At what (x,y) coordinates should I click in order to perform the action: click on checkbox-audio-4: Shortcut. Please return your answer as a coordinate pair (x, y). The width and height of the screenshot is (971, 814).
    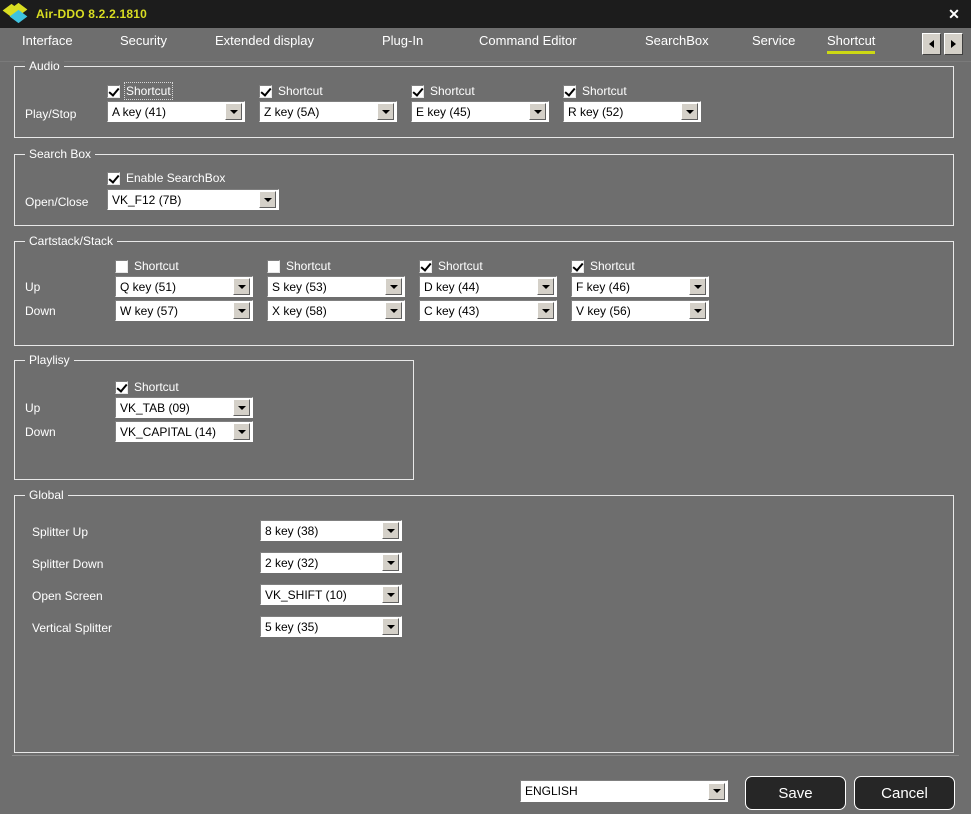
    Looking at the image, I should click on (595, 91).